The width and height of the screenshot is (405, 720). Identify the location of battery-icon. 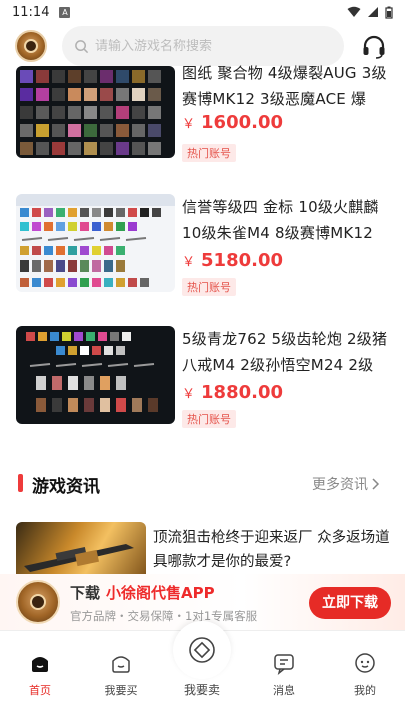
(389, 12).